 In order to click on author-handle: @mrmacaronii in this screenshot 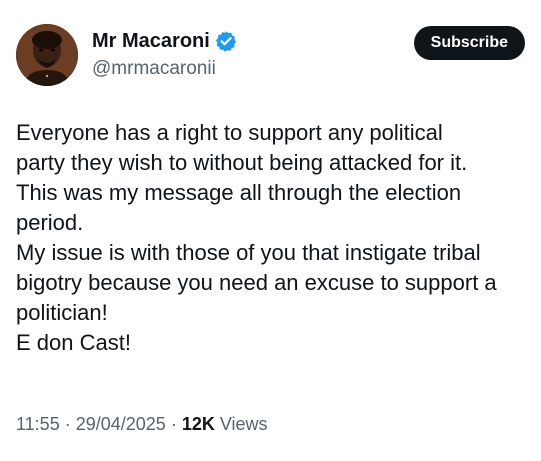, I will do `click(164, 69)`.